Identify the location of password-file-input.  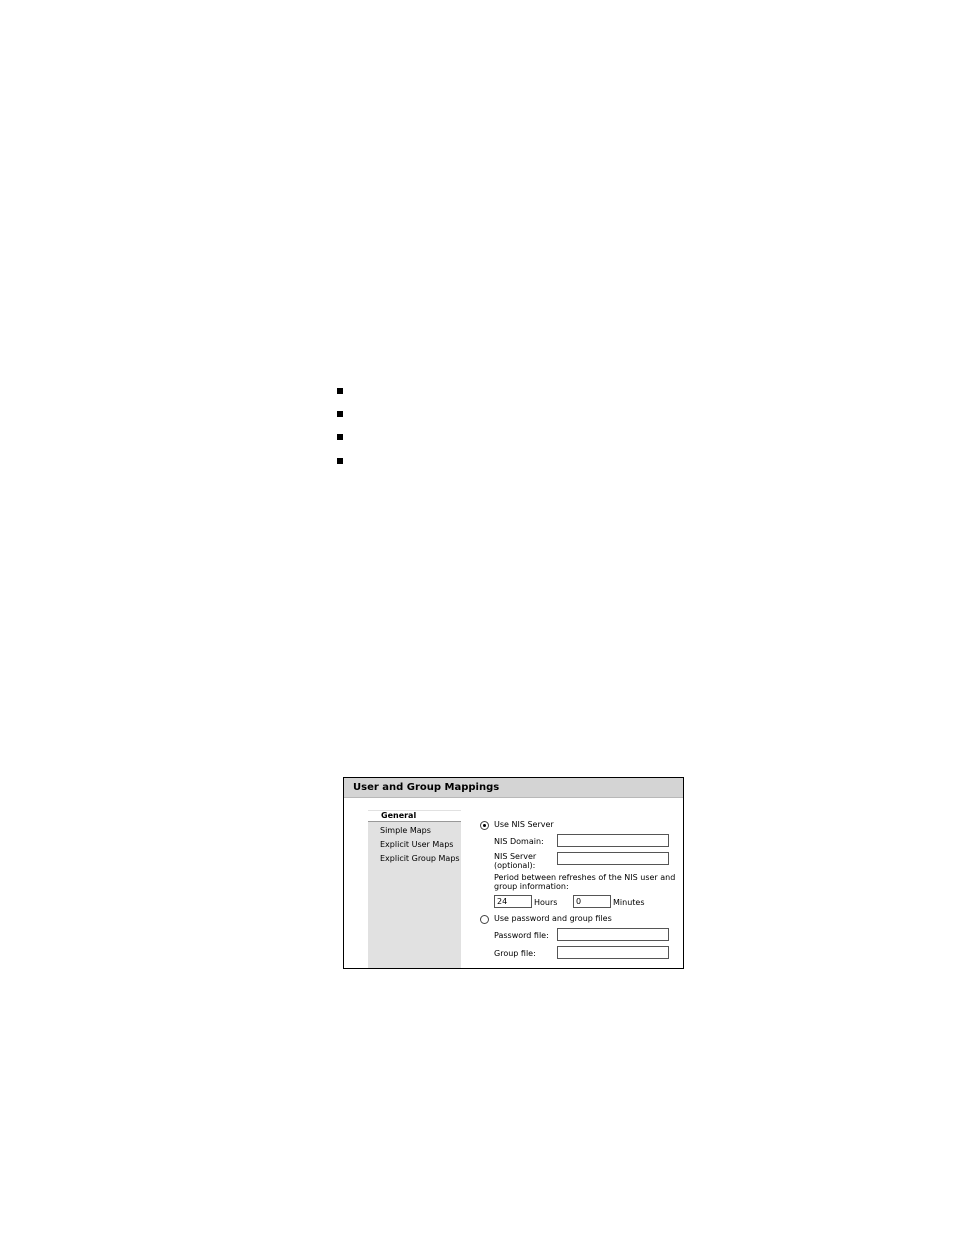
(613, 934).